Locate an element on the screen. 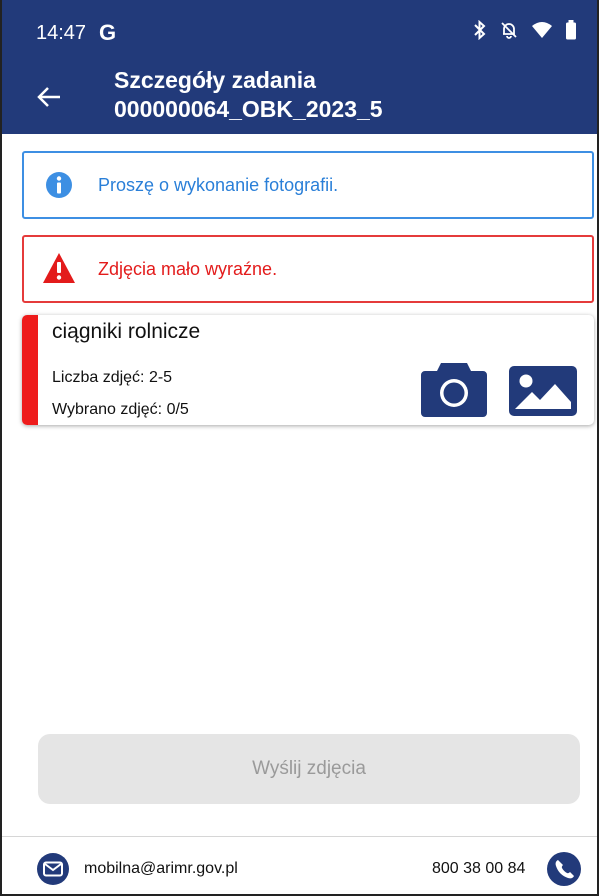  gallery-icon is located at coordinates (543, 391).